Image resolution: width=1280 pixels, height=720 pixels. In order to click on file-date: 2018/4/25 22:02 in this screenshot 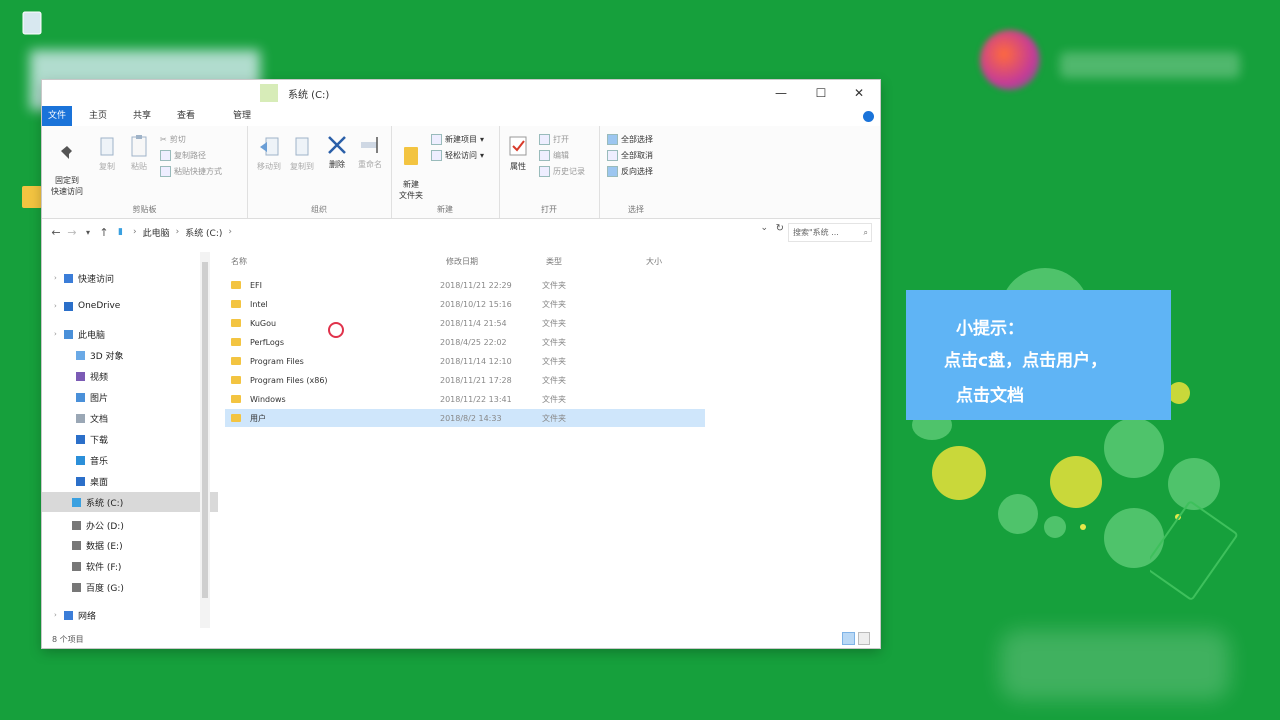, I will do `click(473, 342)`.